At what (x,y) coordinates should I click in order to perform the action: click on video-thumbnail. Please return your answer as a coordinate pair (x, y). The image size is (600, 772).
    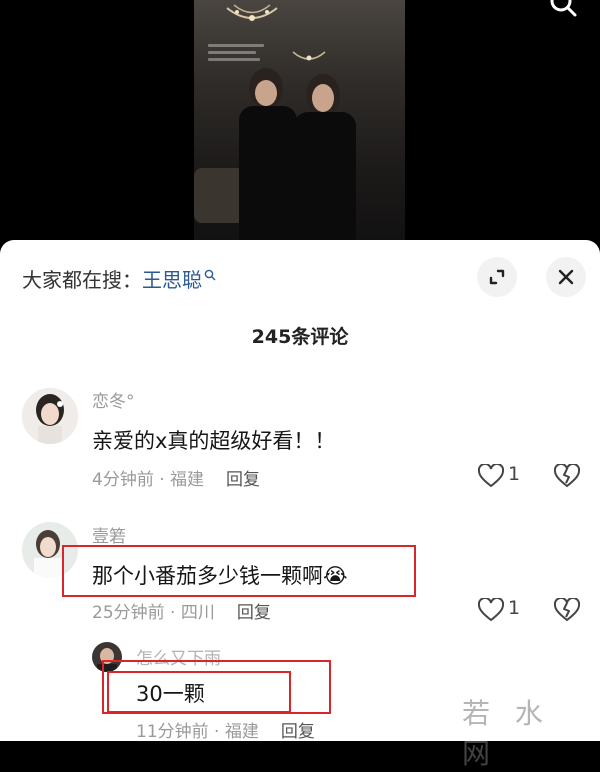
    Looking at the image, I should click on (299, 122).